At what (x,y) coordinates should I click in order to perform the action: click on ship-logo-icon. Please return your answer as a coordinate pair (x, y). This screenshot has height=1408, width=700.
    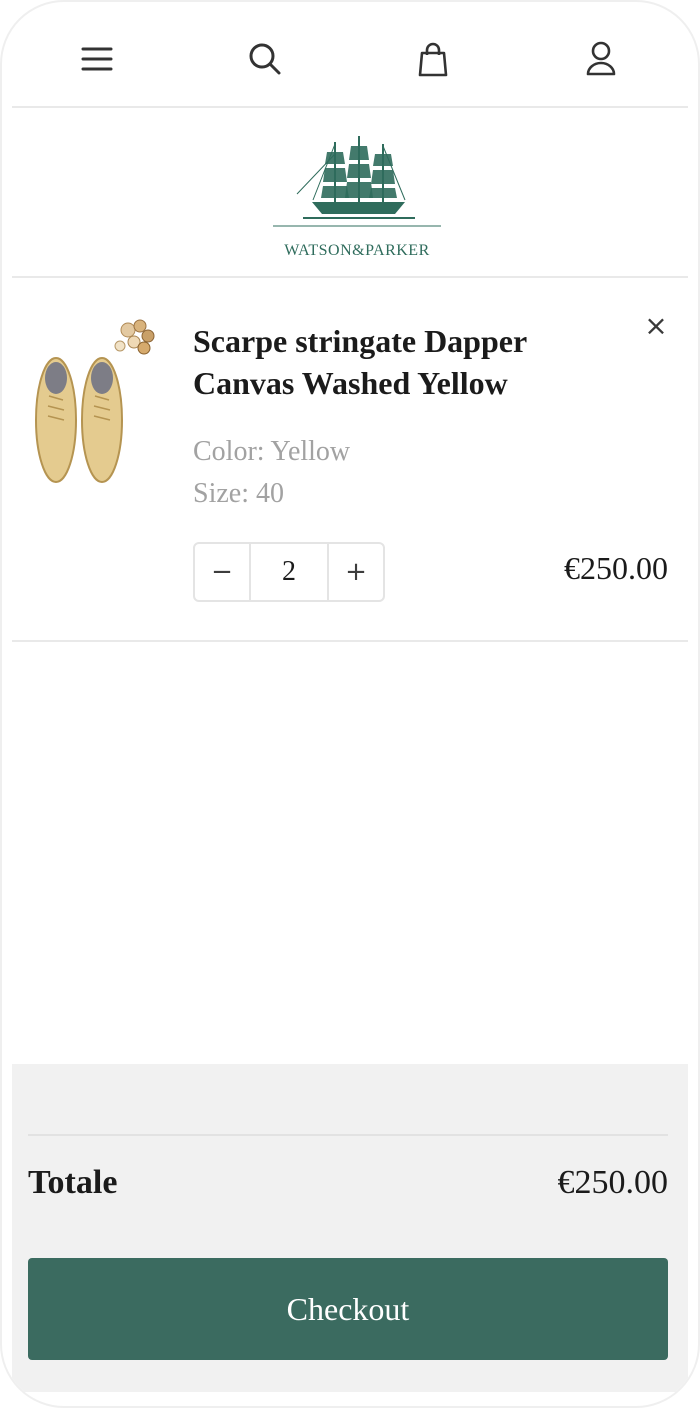
    Looking at the image, I should click on (357, 181).